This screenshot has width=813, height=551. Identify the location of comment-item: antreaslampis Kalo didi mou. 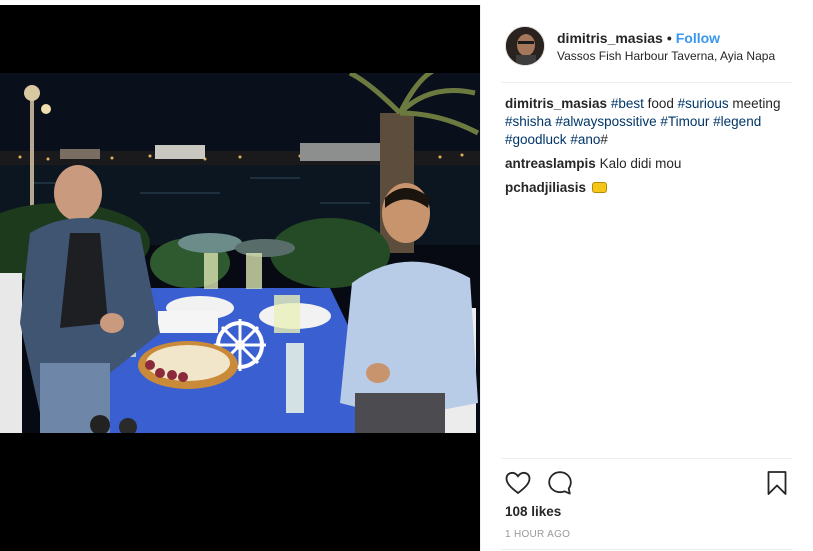
(649, 164).